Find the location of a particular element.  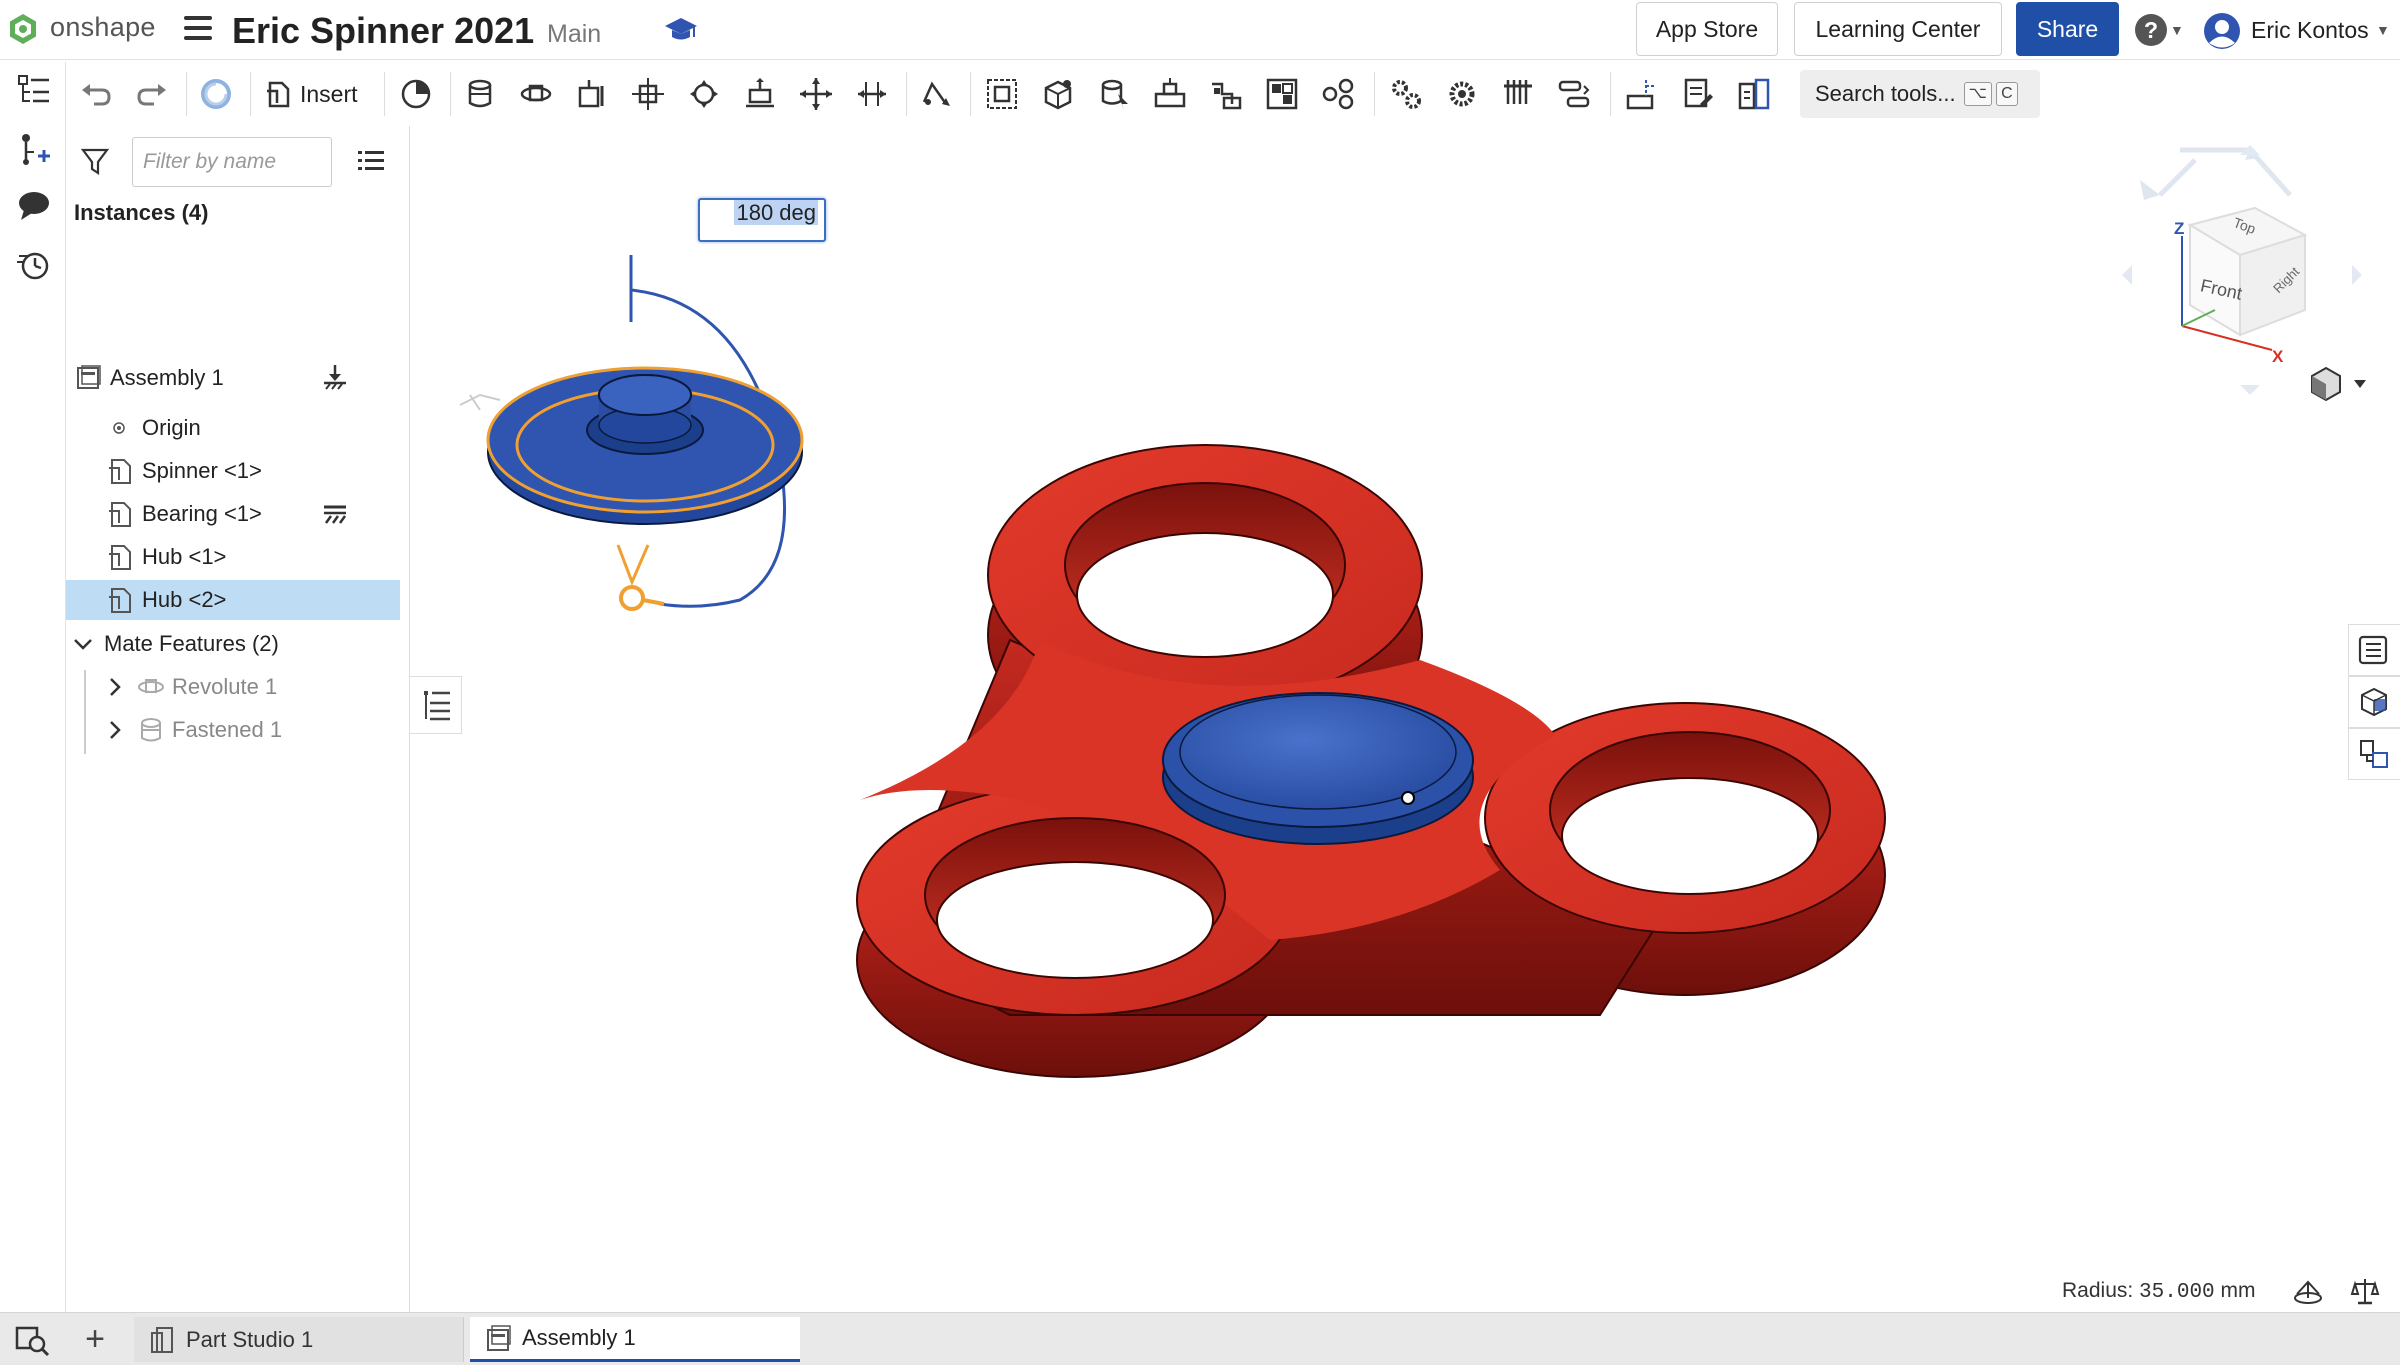

document-title: Eric Spinner 2021 is located at coordinates (383, 31).